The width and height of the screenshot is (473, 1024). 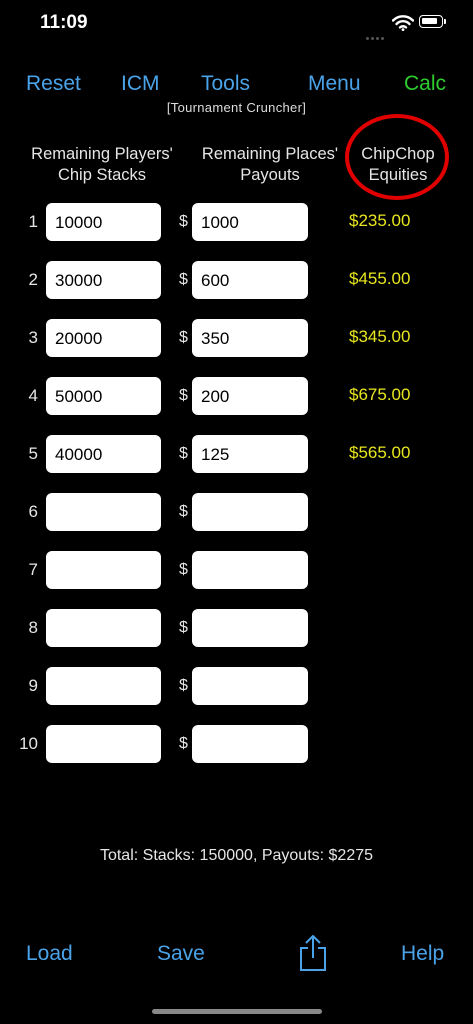 I want to click on player-row: 7 $, so click(x=236, y=571).